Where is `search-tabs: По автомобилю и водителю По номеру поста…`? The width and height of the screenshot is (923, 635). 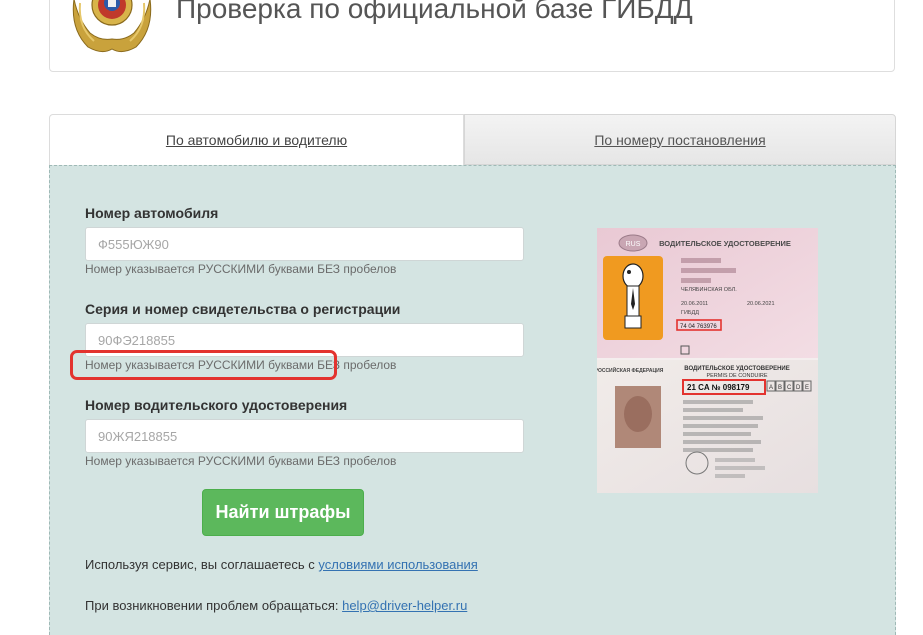
search-tabs: По автомобилю и водителю По номеру поста… is located at coordinates (472, 139).